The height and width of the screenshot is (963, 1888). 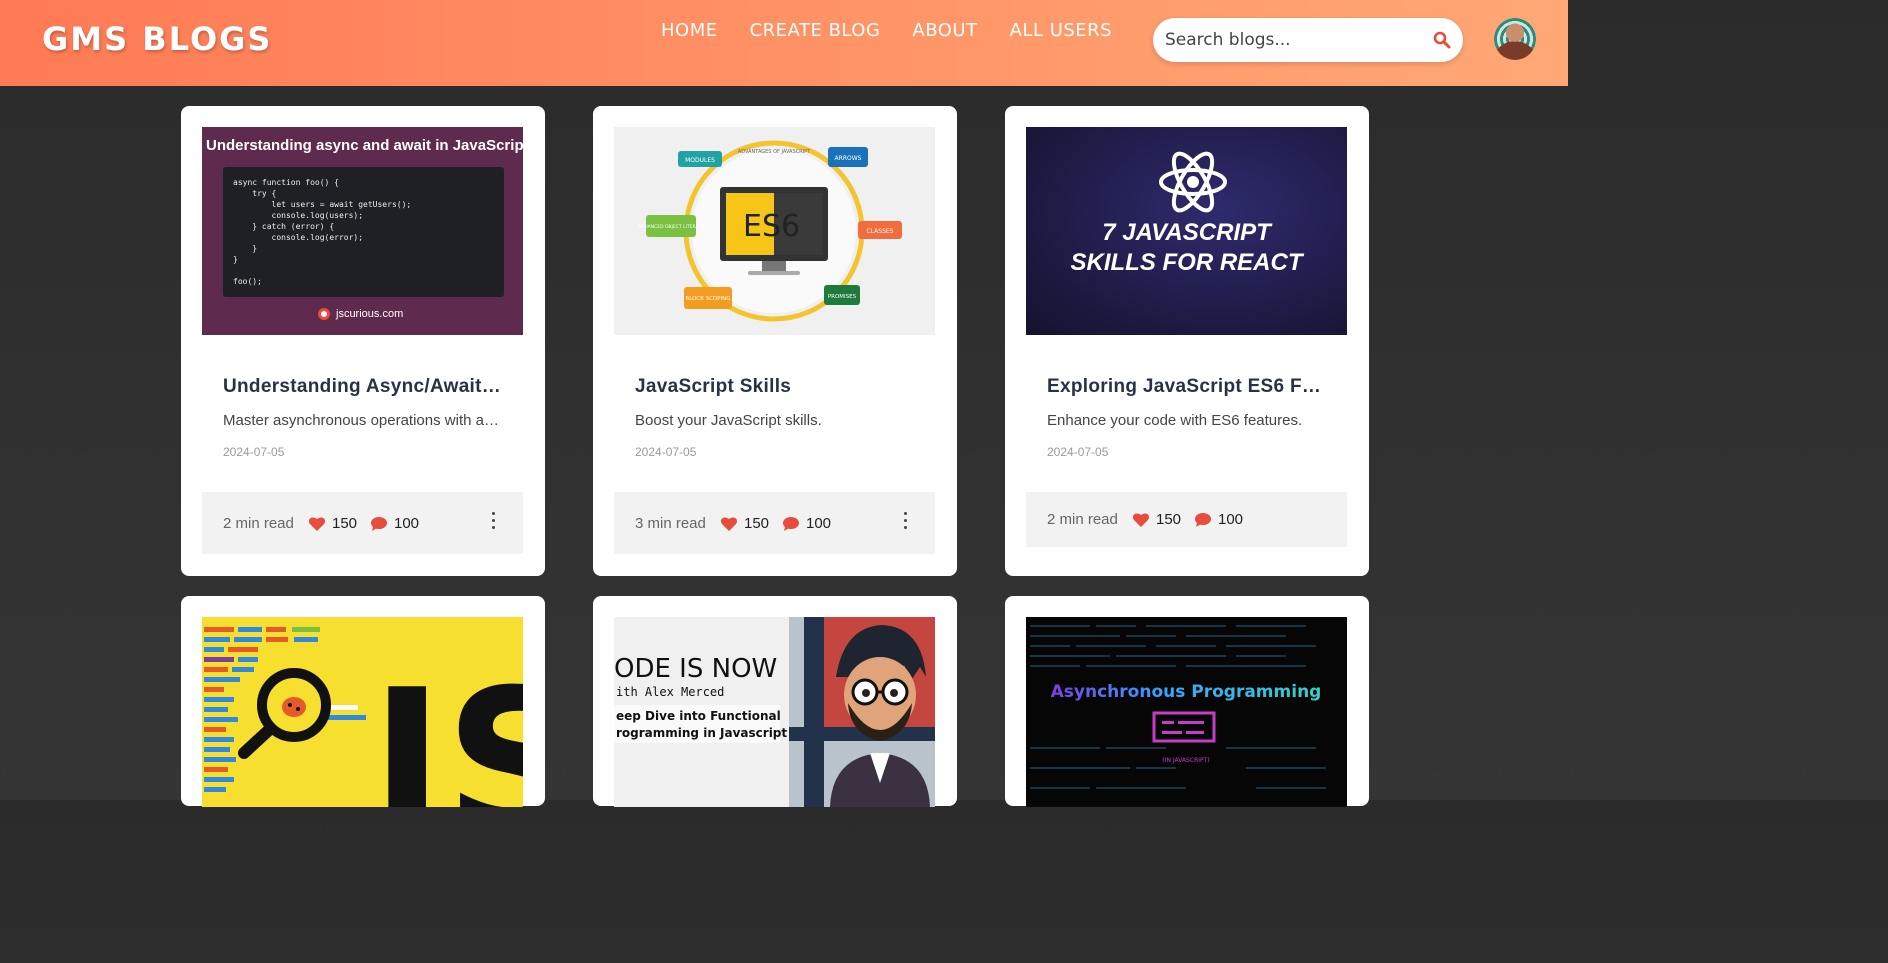 What do you see at coordinates (370, 314) in the screenshot?
I see `thumbnail-site: jscurious.com` at bounding box center [370, 314].